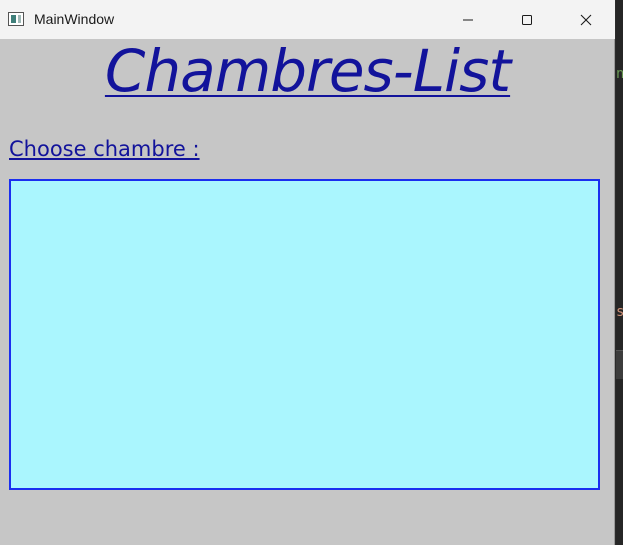  Describe the element at coordinates (619, 312) in the screenshot. I see `background-editor-text: s` at that location.